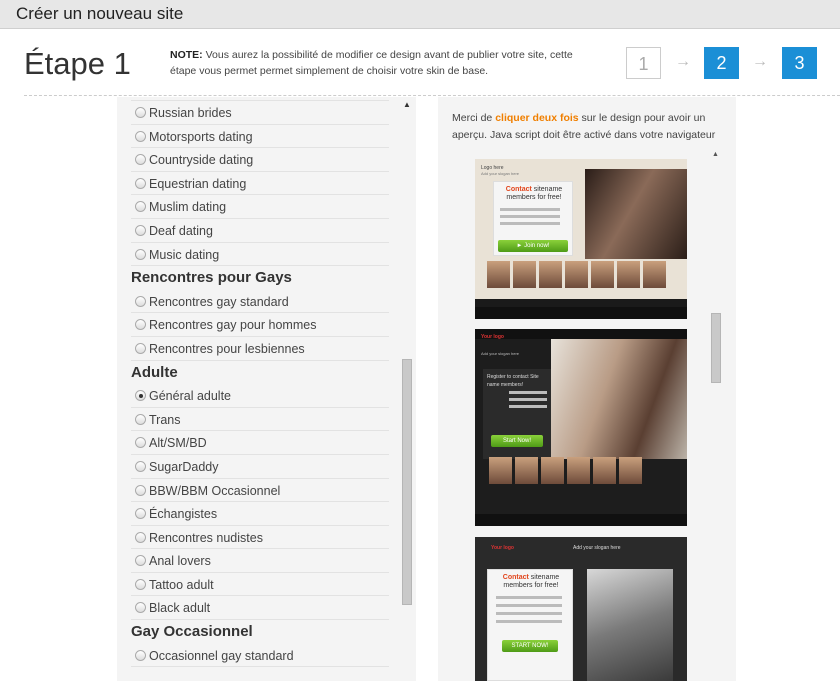  I want to click on category-option: Rencontres gay standard, so click(260, 302).